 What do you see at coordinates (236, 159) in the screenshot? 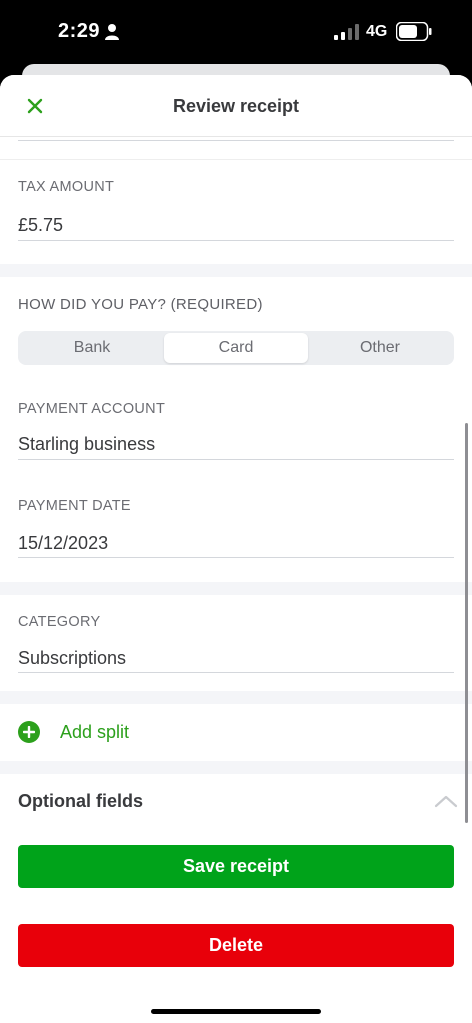
I see `divider` at bounding box center [236, 159].